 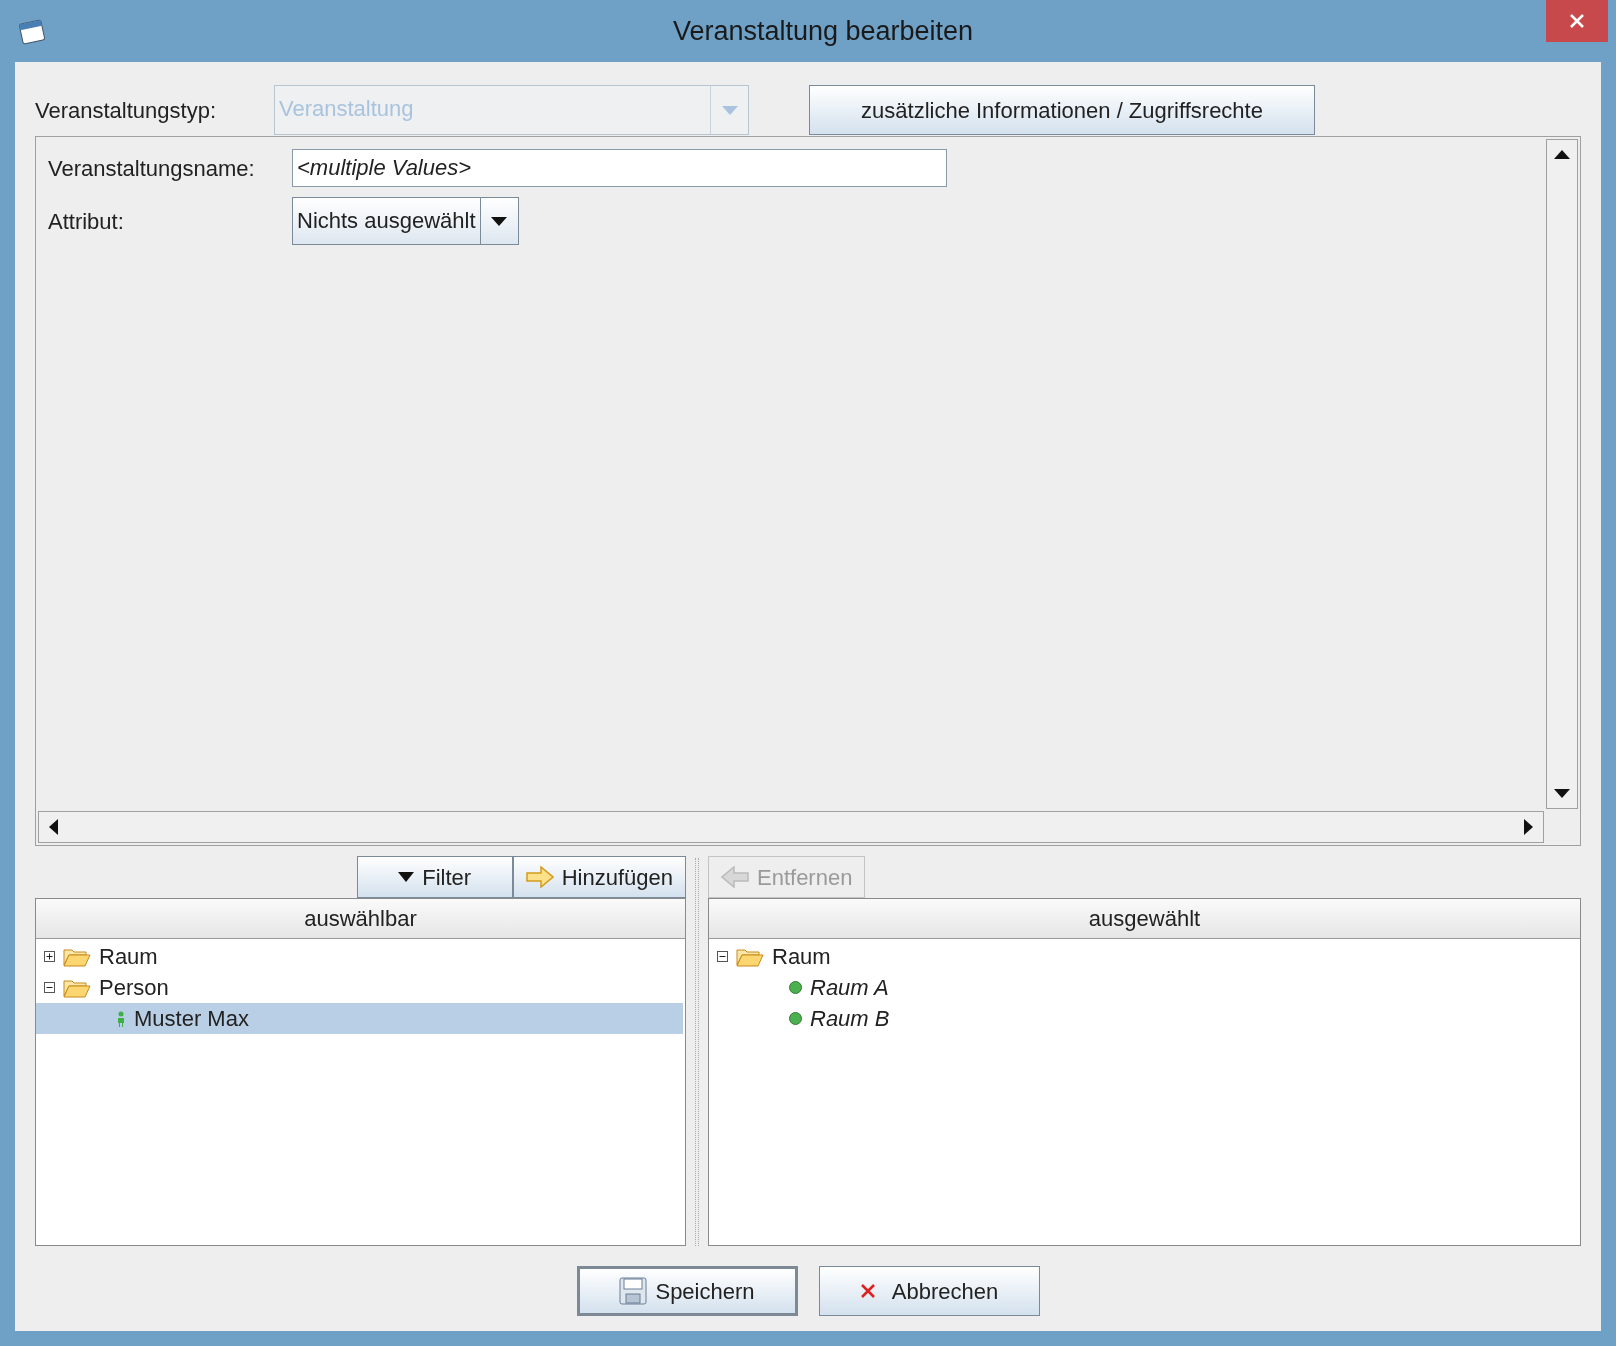 I want to click on scroll-up-icon, so click(x=1562, y=154).